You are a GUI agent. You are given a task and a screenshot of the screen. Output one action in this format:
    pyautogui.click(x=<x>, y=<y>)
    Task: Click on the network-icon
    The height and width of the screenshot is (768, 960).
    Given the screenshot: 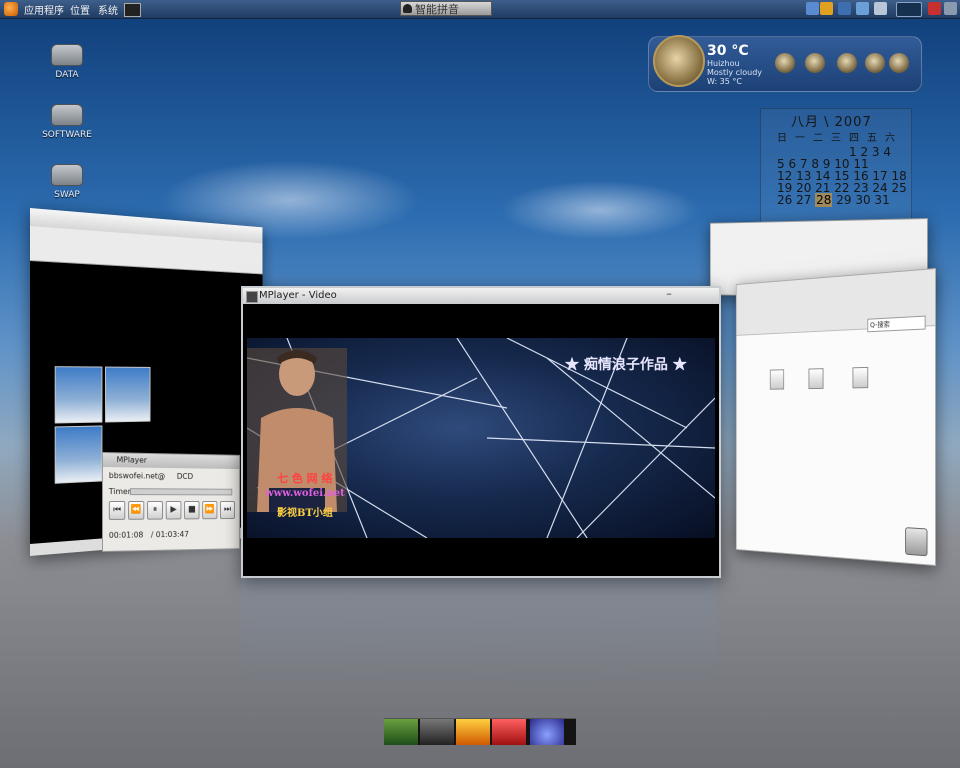 What is the action you would take?
    pyautogui.click(x=812, y=8)
    